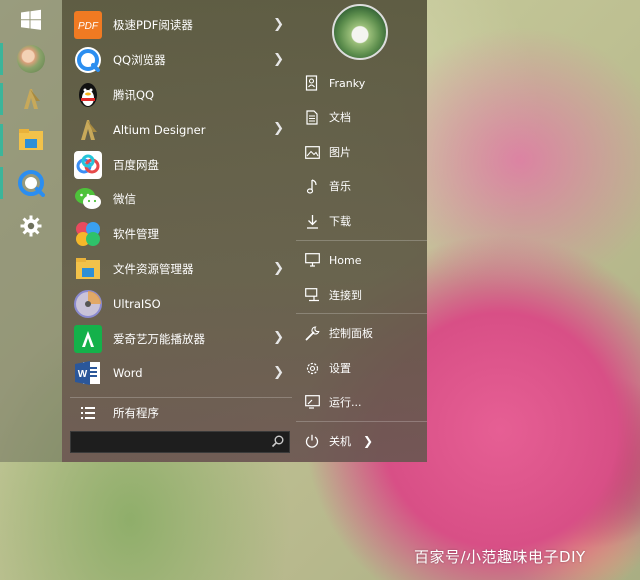 This screenshot has width=640, height=580. Describe the element at coordinates (361, 117) in the screenshot. I see `nav-documents: 文档` at that location.